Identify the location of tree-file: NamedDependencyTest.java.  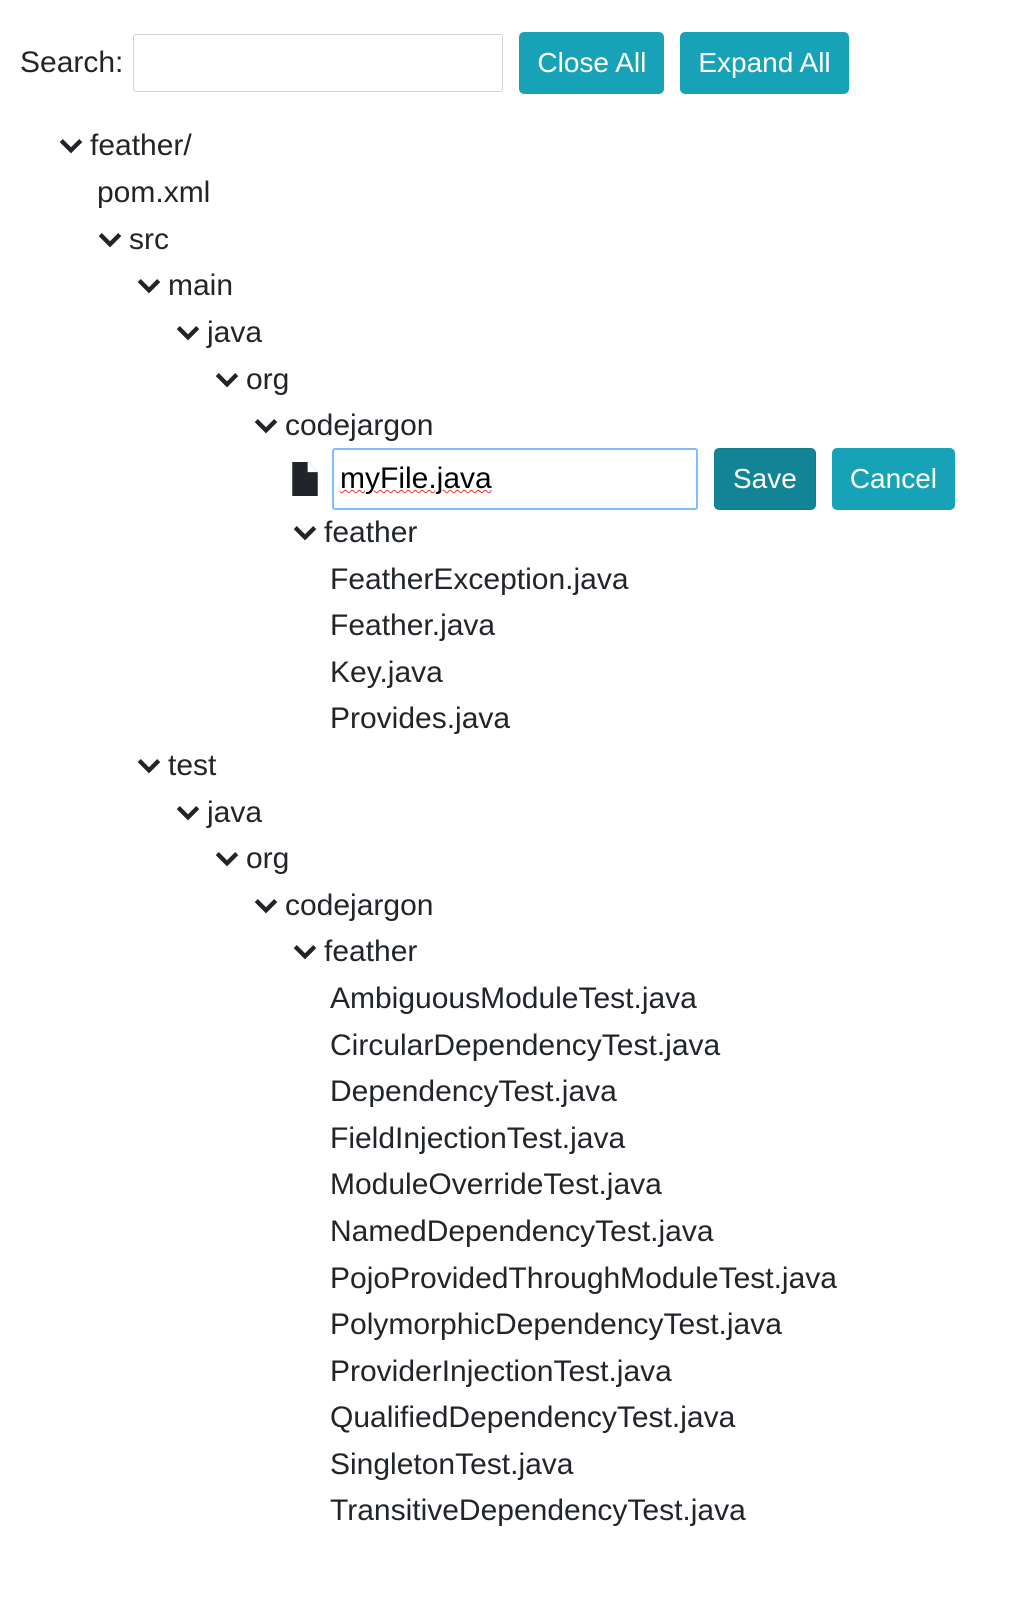
(522, 1232).